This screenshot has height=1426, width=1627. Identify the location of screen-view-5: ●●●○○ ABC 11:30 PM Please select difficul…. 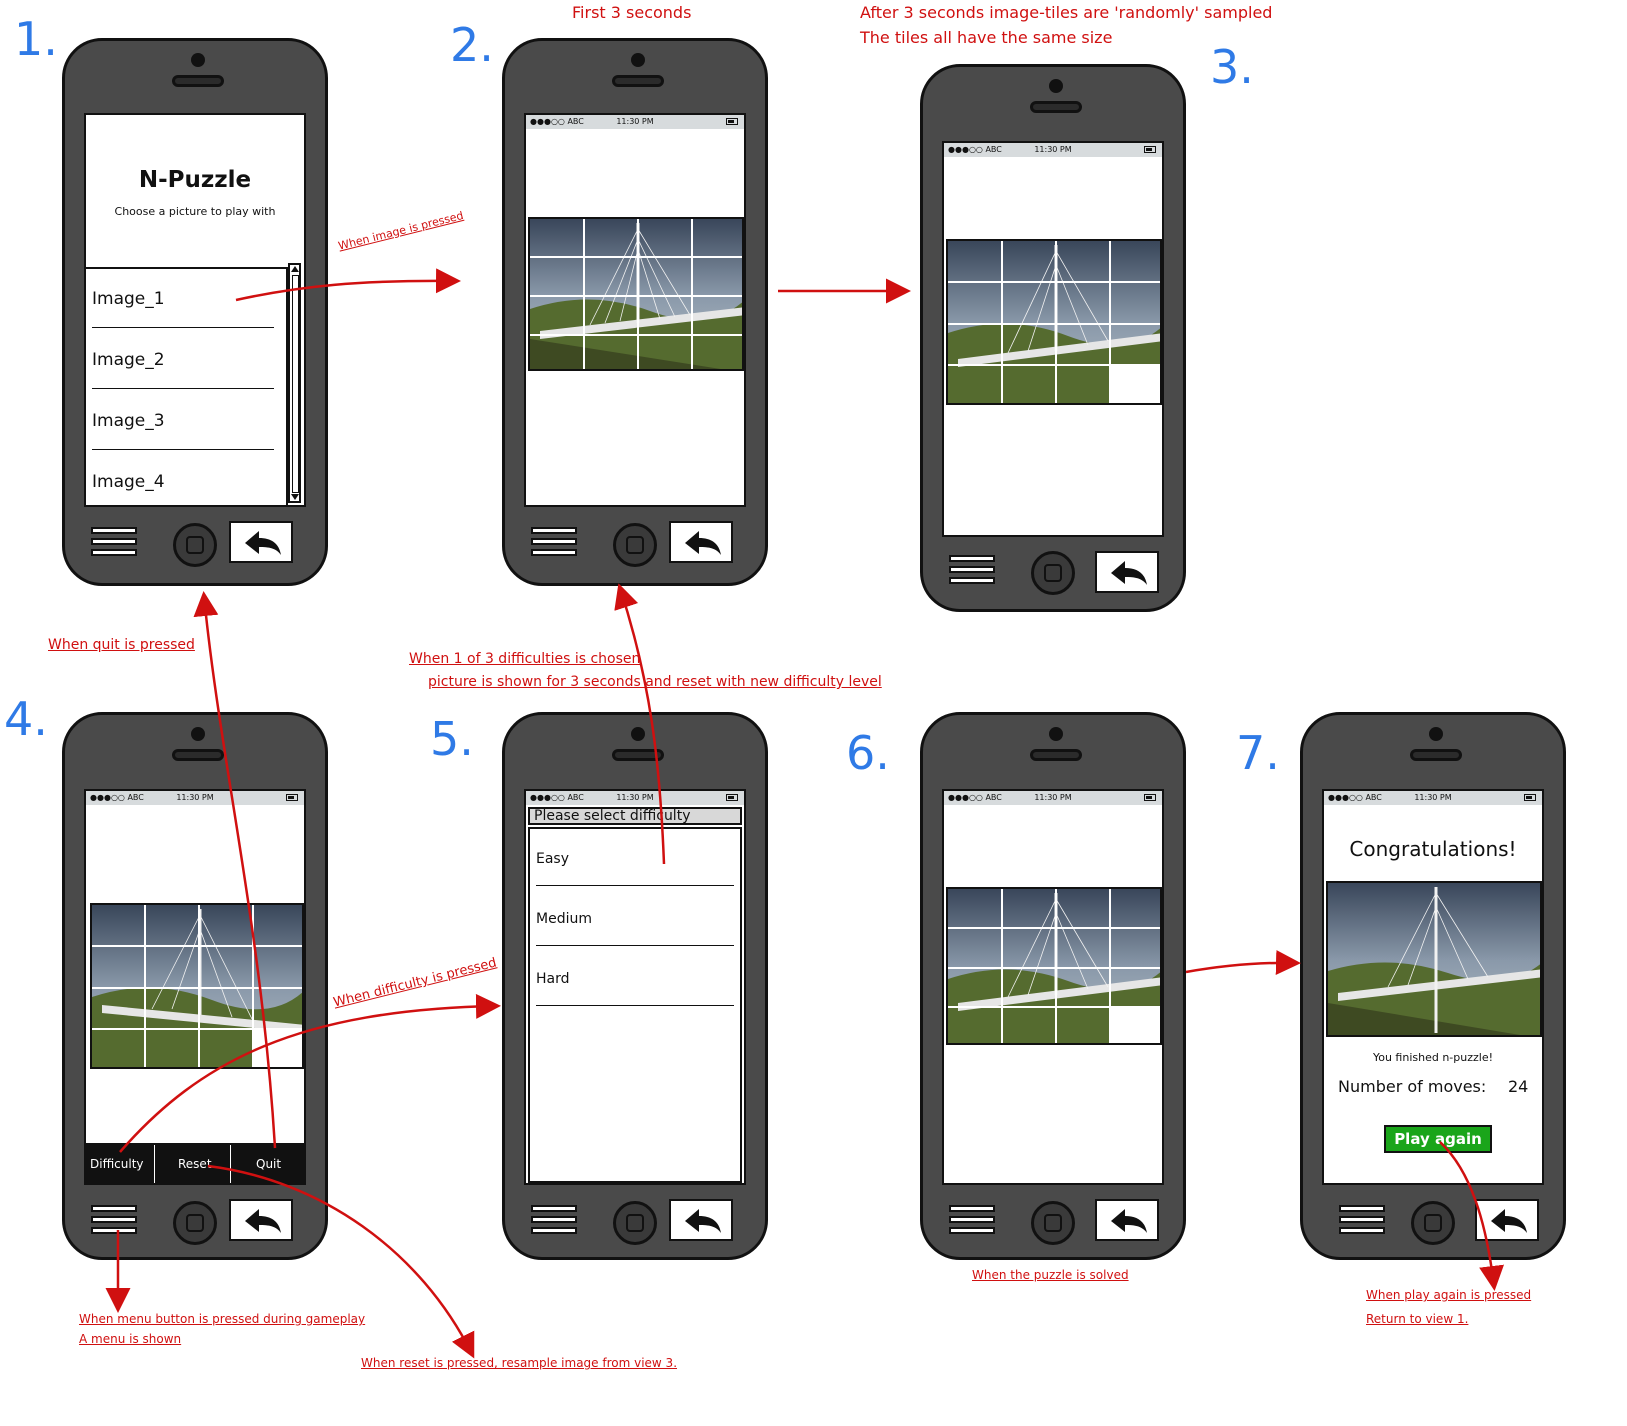
(635, 987).